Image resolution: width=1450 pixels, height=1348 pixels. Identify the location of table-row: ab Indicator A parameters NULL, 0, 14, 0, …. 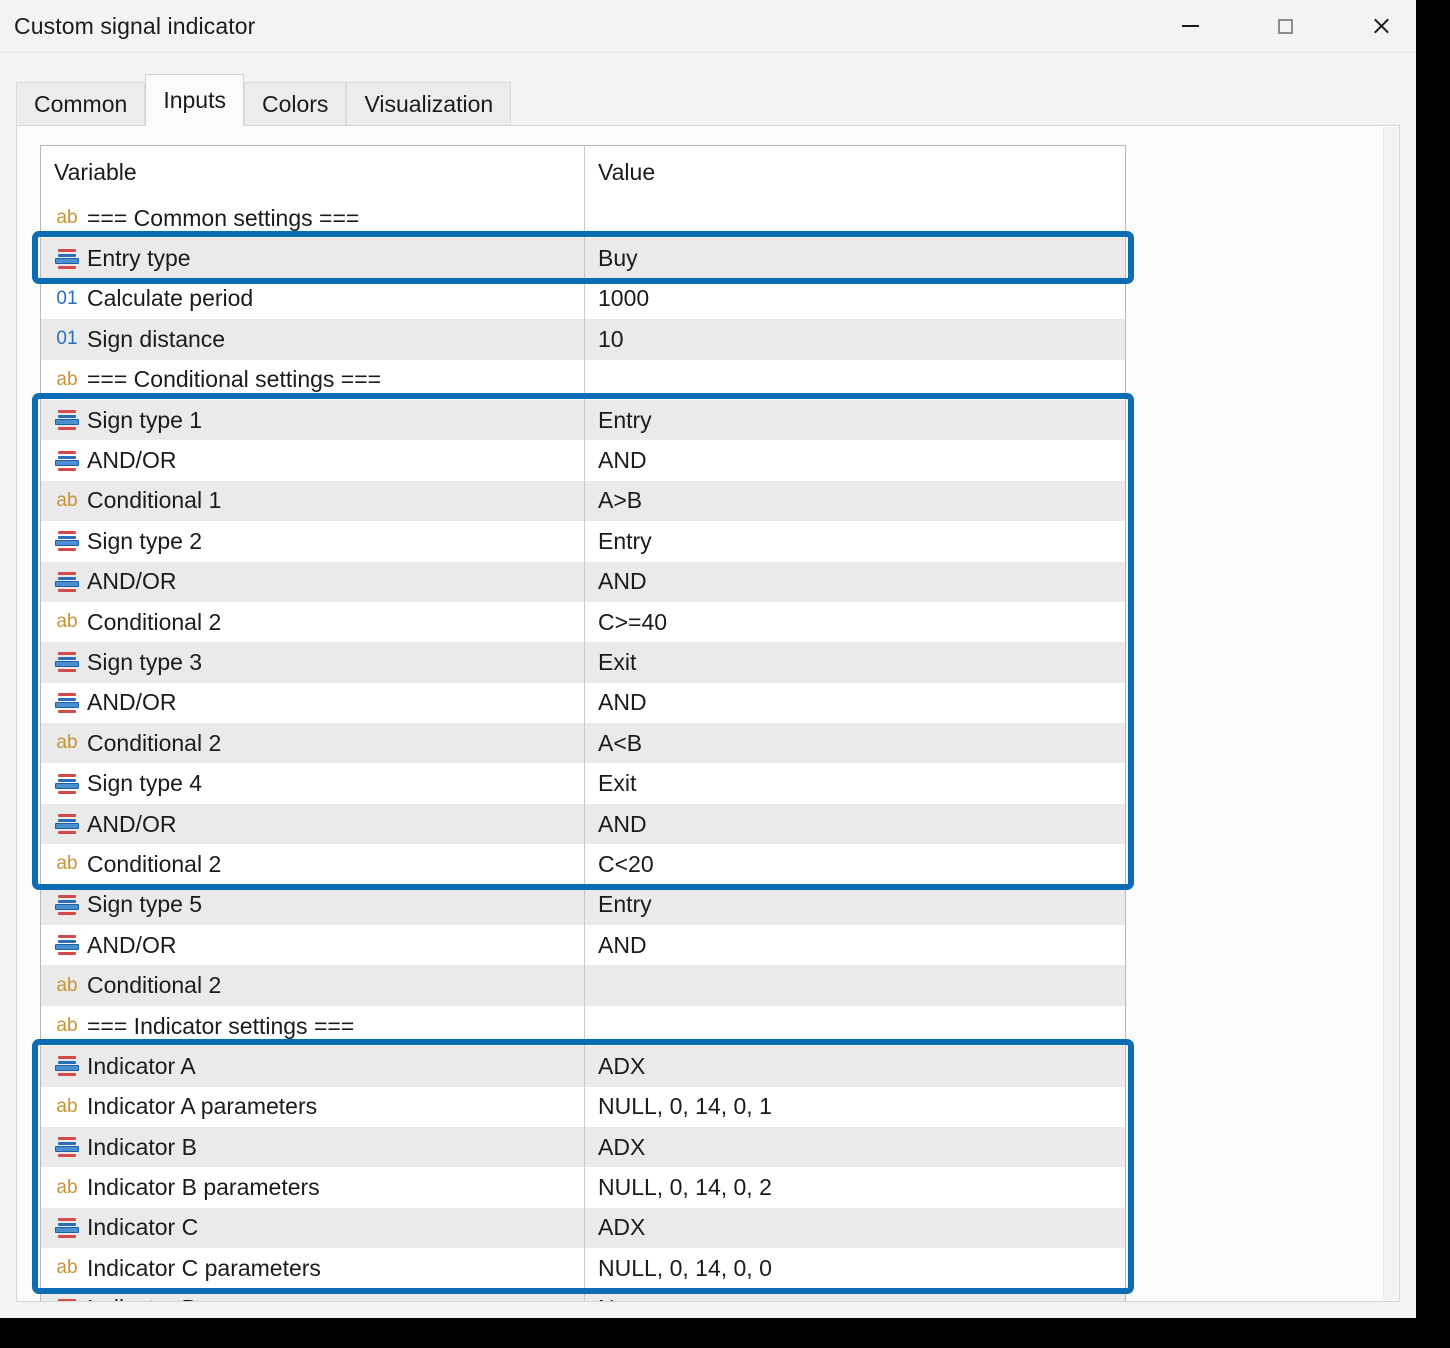
(583, 1106).